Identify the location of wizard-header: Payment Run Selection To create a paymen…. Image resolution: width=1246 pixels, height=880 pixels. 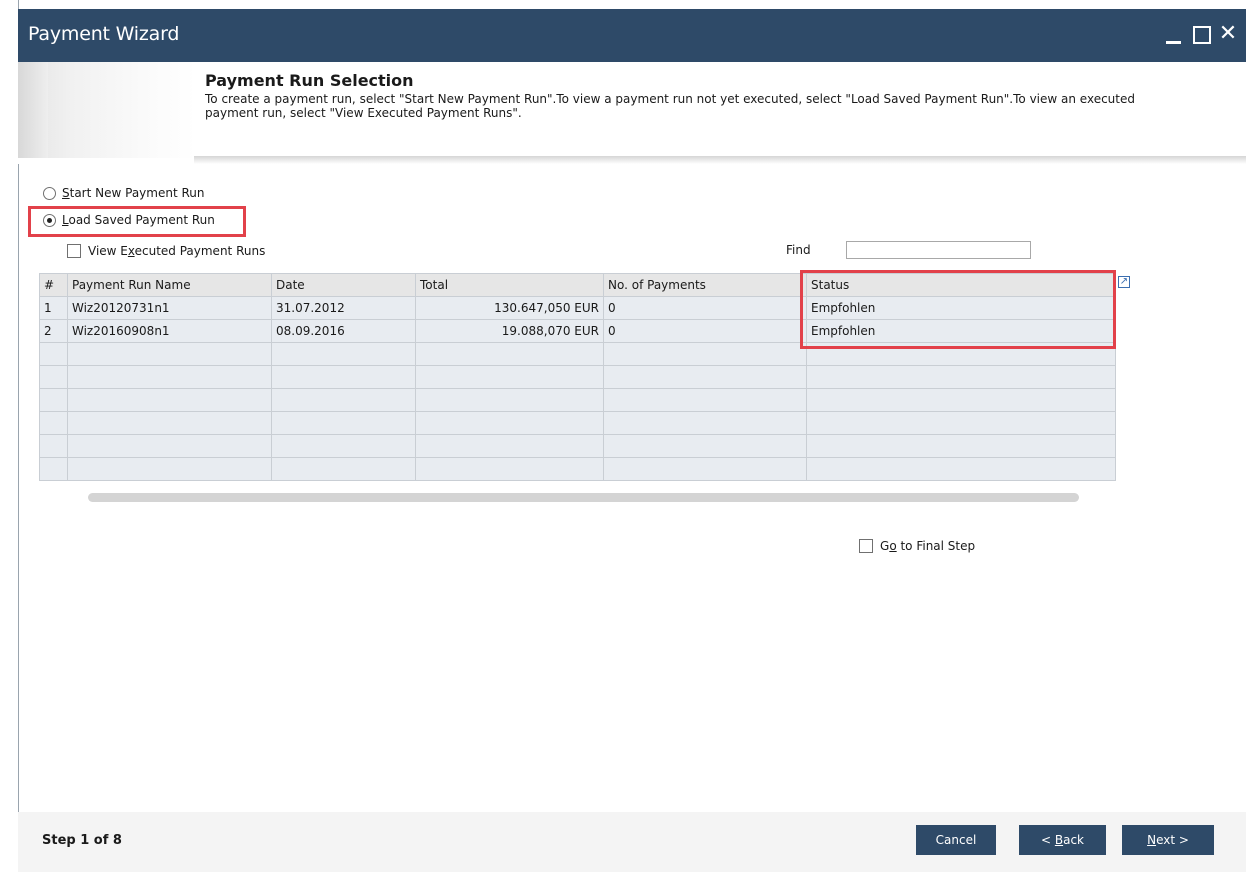
(632, 113).